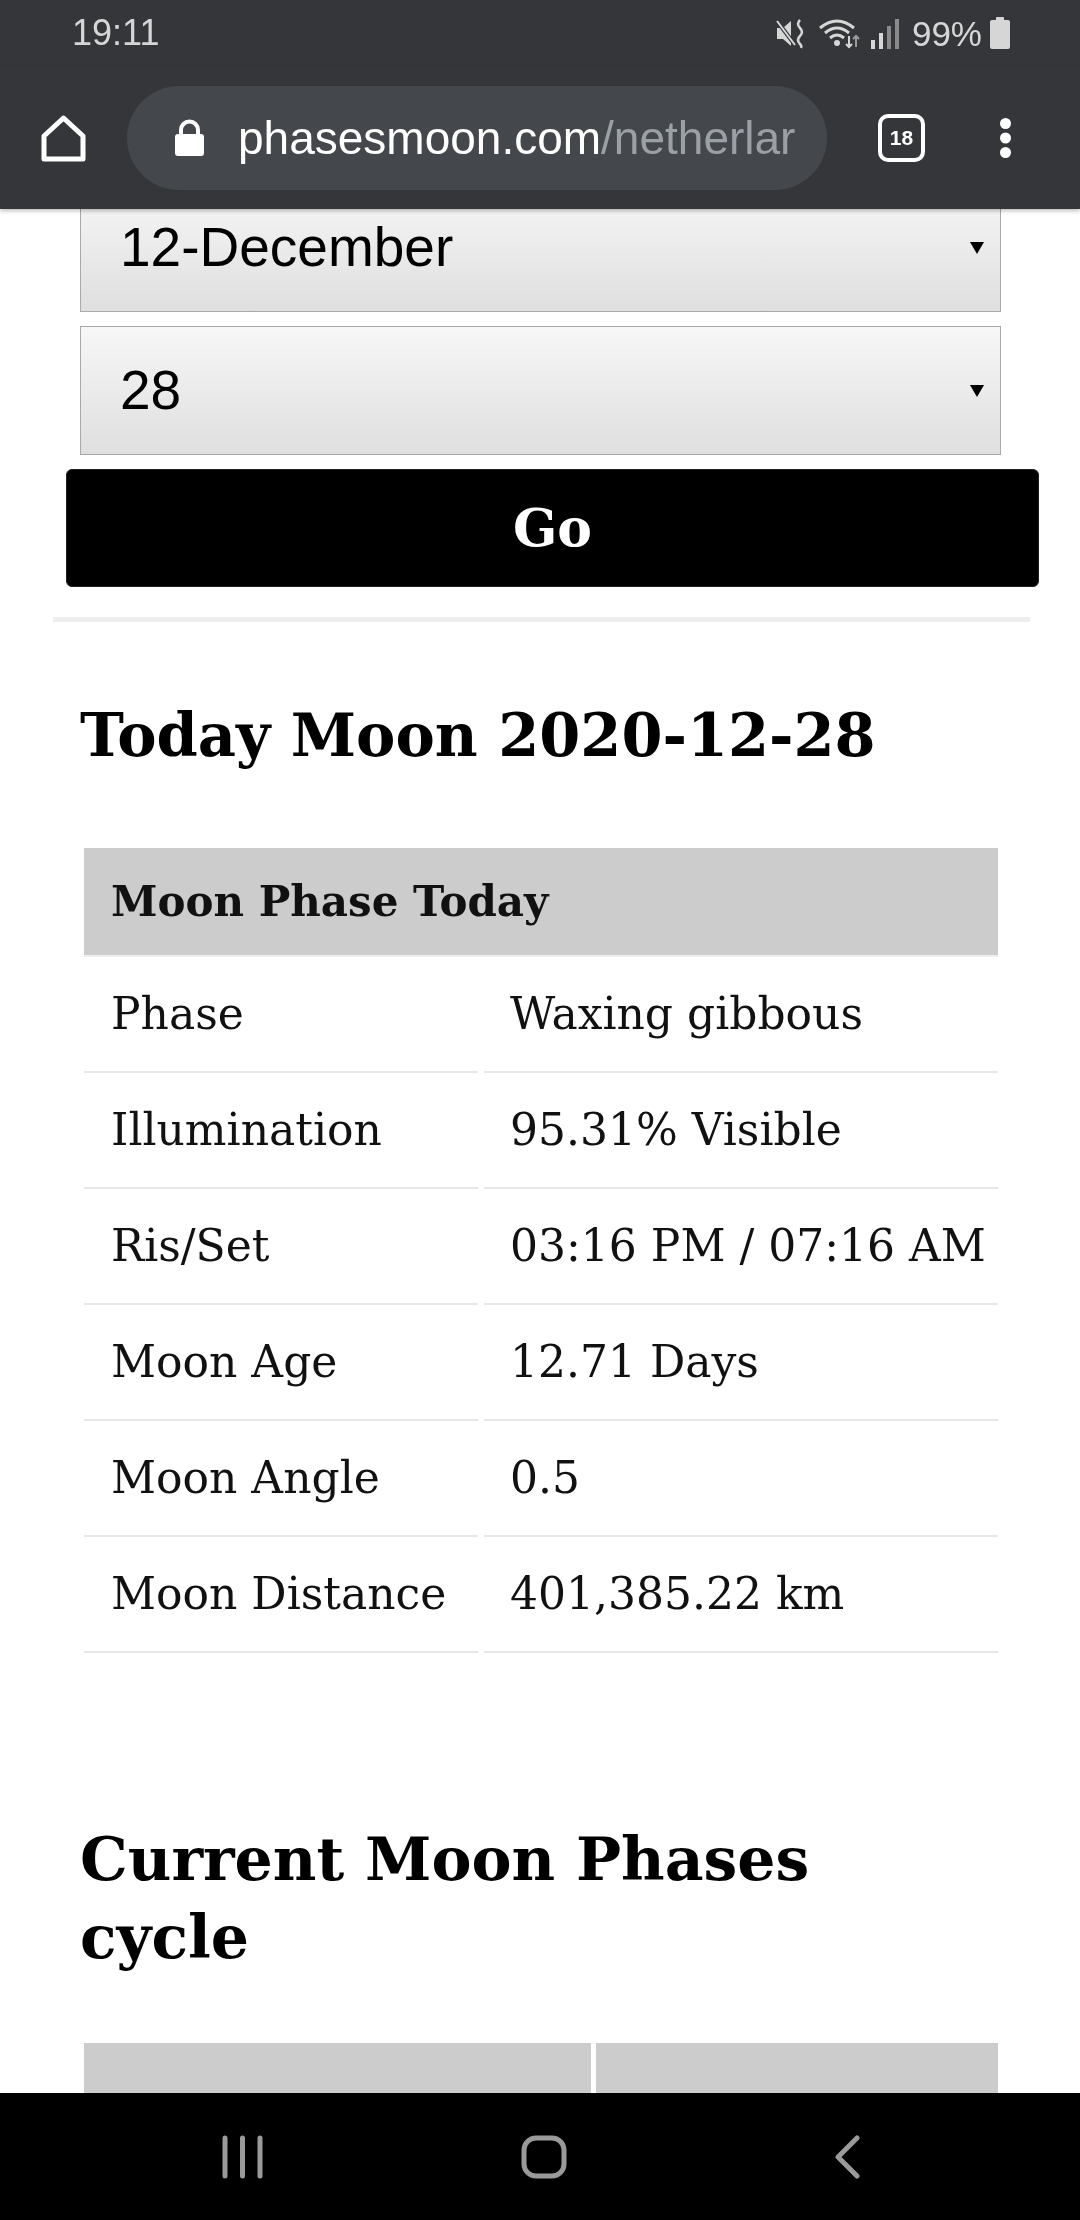  What do you see at coordinates (242, 2156) in the screenshot?
I see `recent-apps-icon` at bounding box center [242, 2156].